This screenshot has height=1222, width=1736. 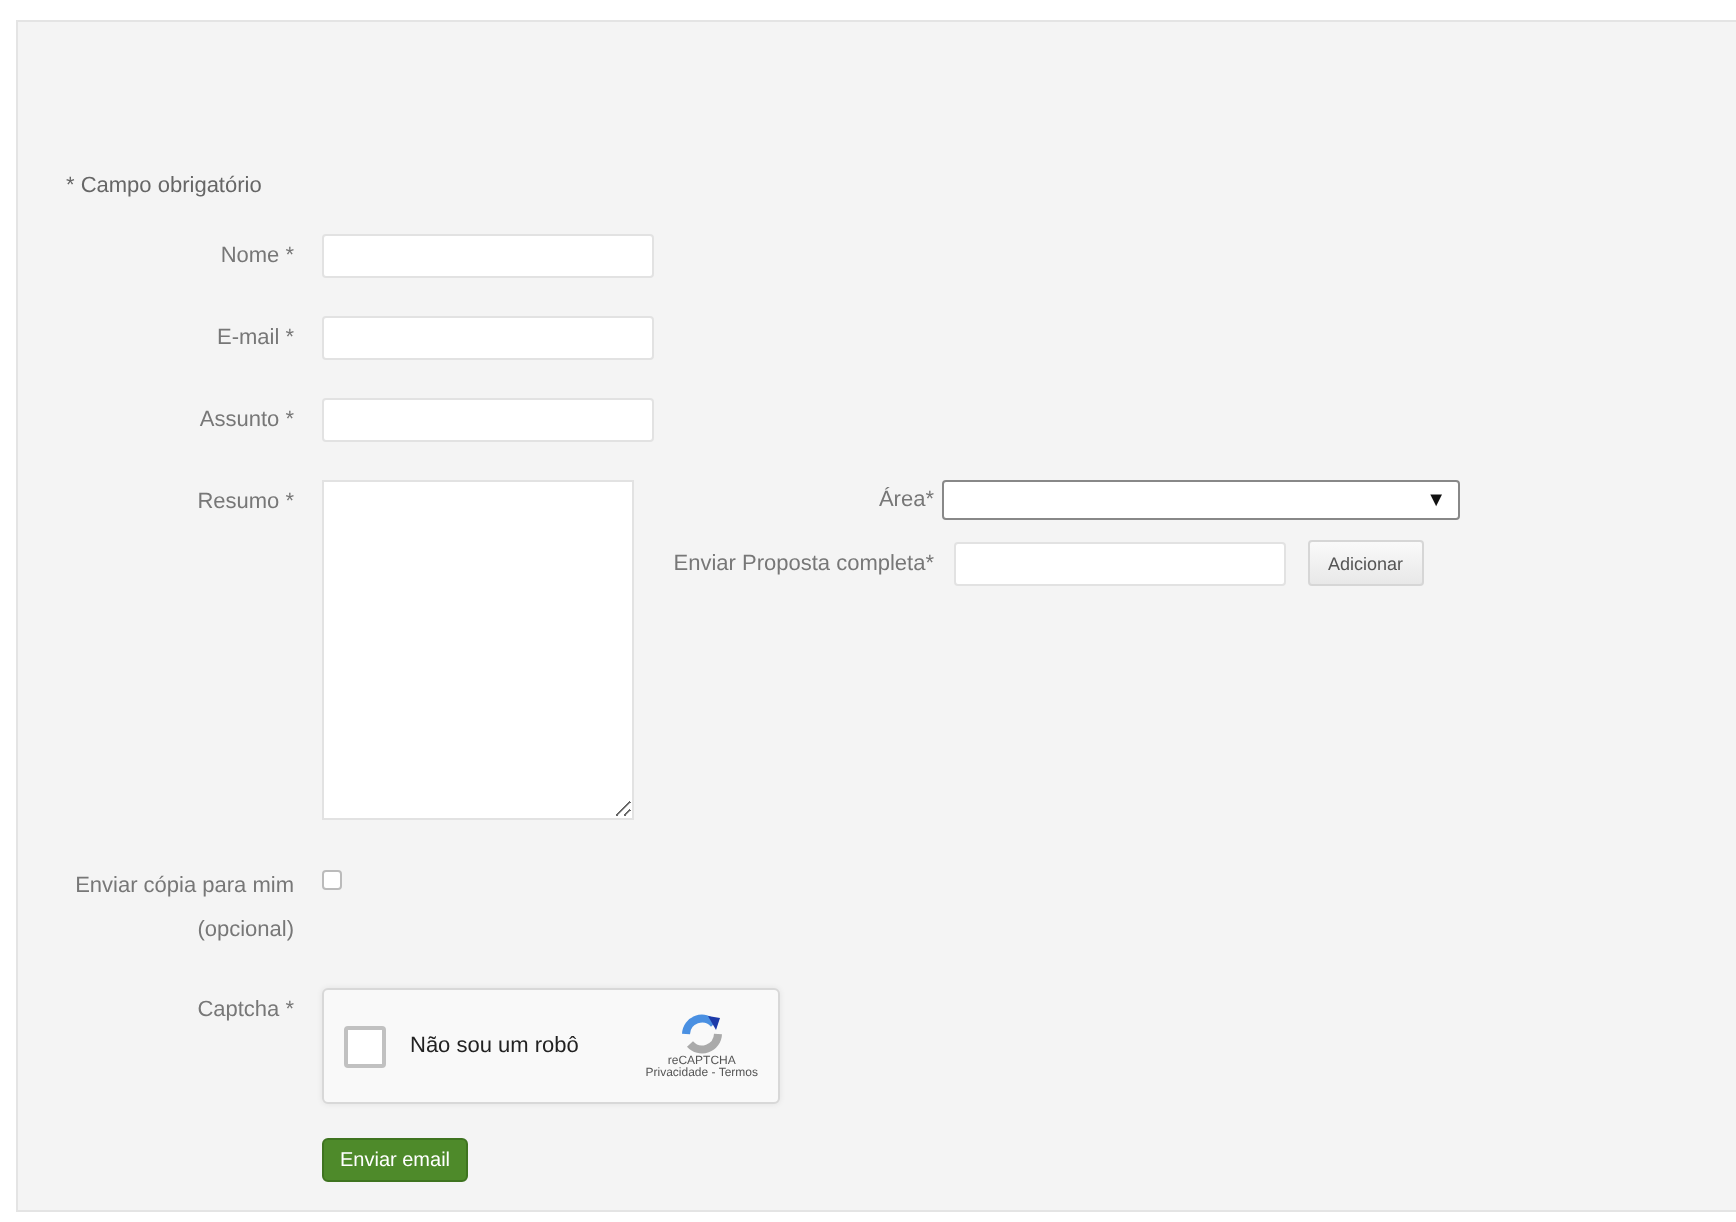 I want to click on copy-checkbox, so click(x=332, y=880).